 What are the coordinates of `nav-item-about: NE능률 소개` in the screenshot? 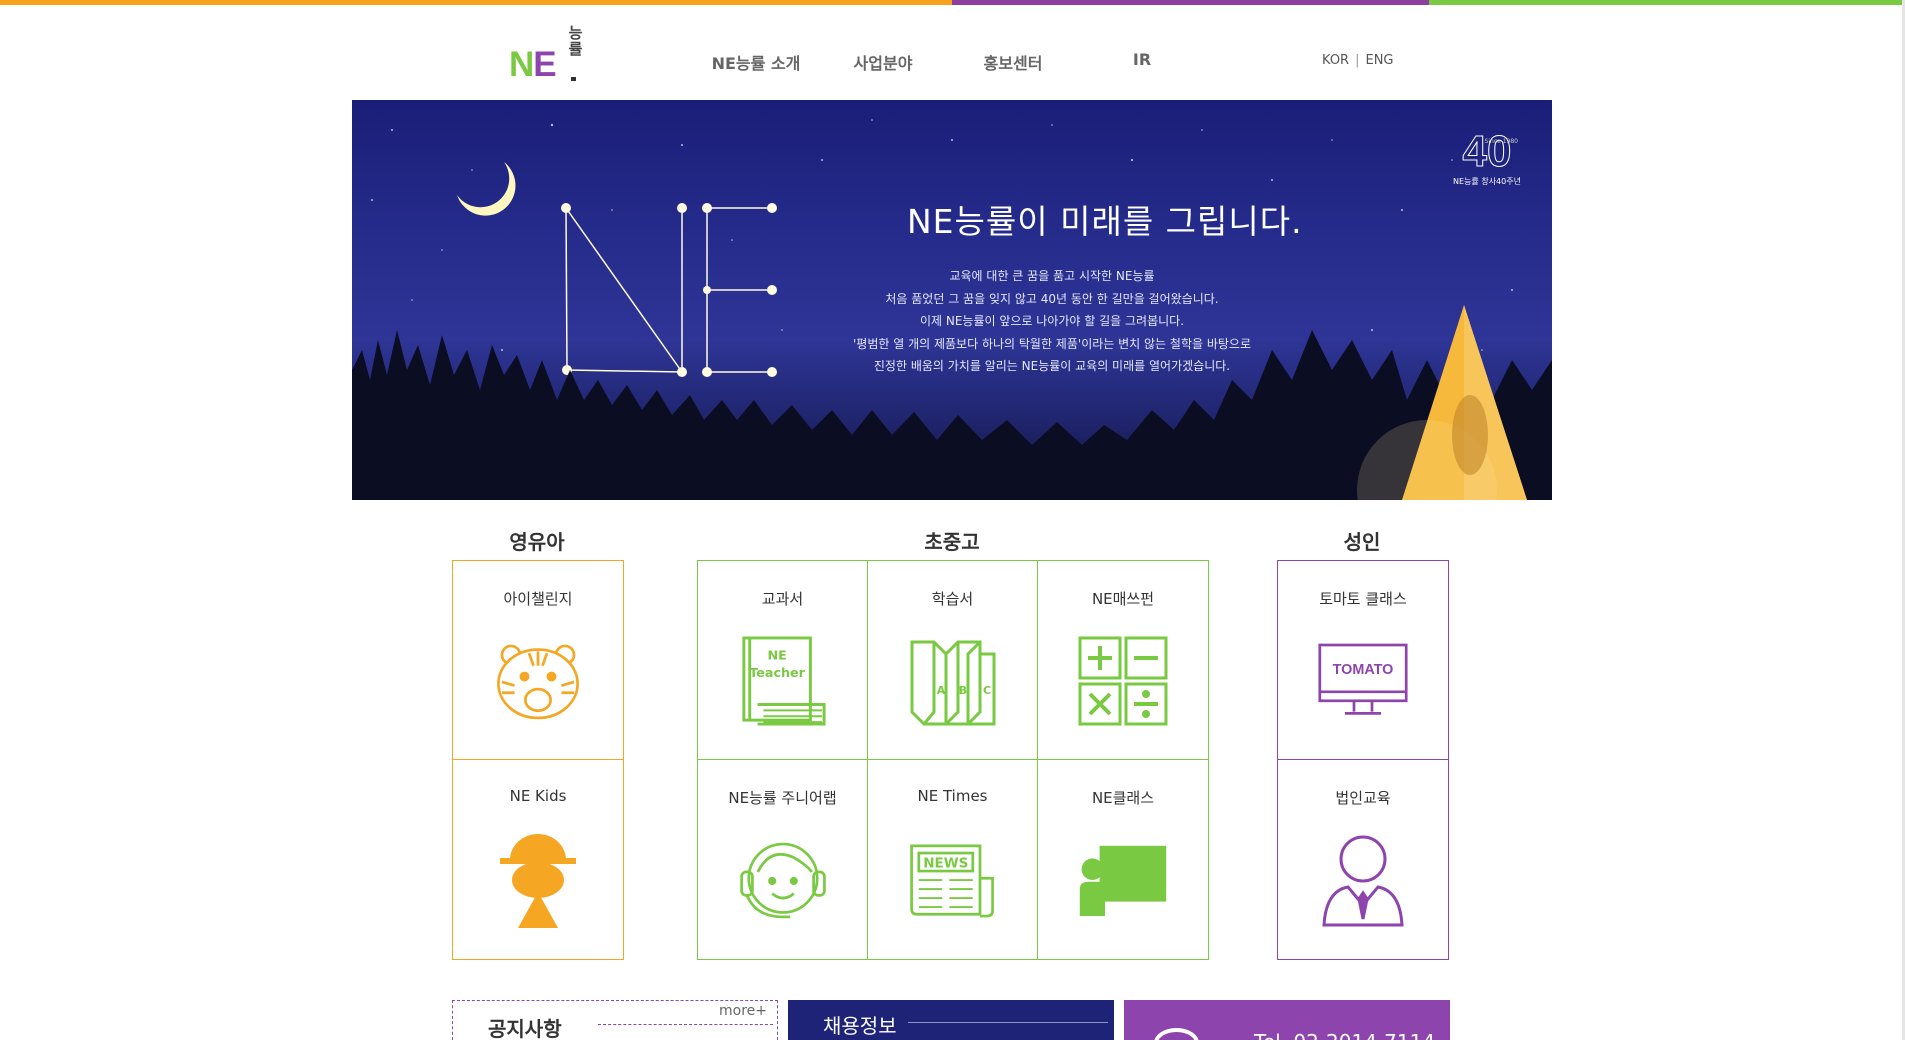 It's located at (756, 62).